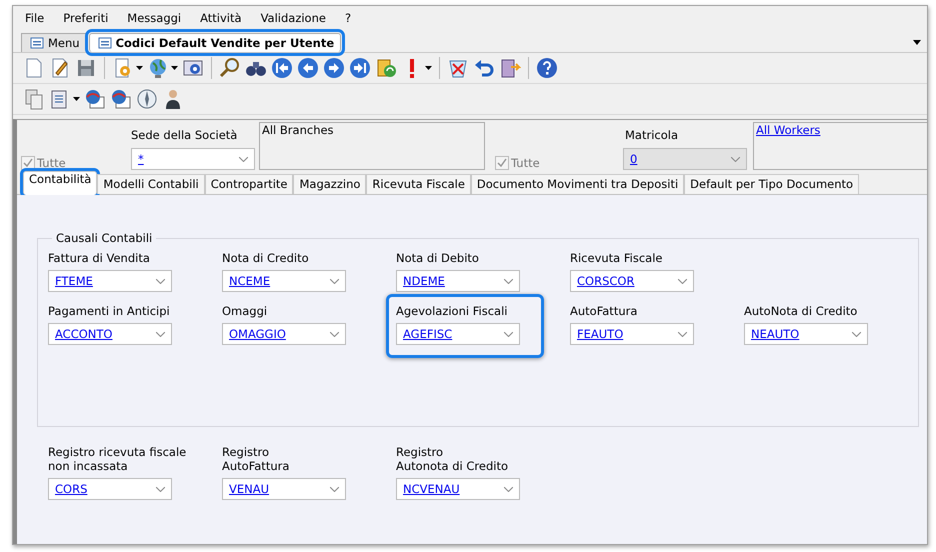  I want to click on field-label: Ricevuta Fiscale, so click(617, 258).